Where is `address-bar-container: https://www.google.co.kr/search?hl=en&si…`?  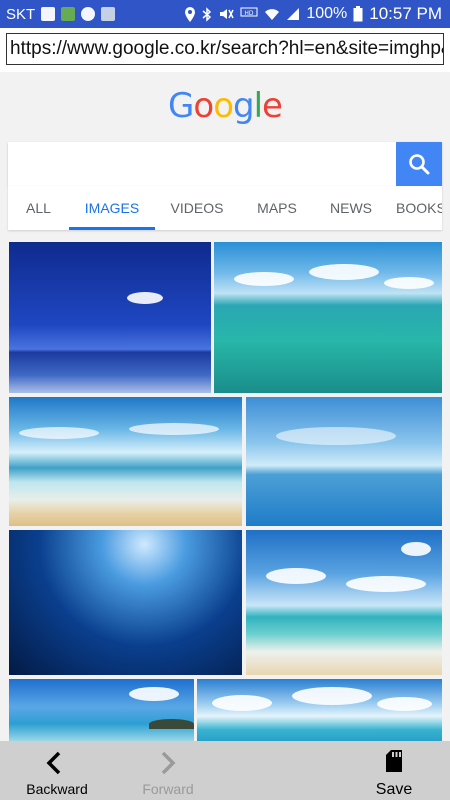 address-bar-container: https://www.google.co.kr/search?hl=en&si… is located at coordinates (225, 50).